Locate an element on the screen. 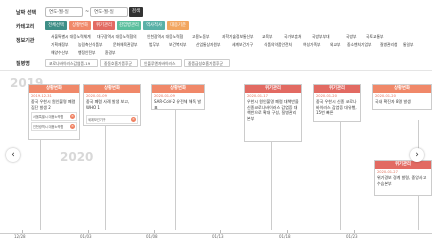 The width and height of the screenshot is (432, 245). agency-item: 서울특별시 대응노력체계 is located at coordinates (71, 36).